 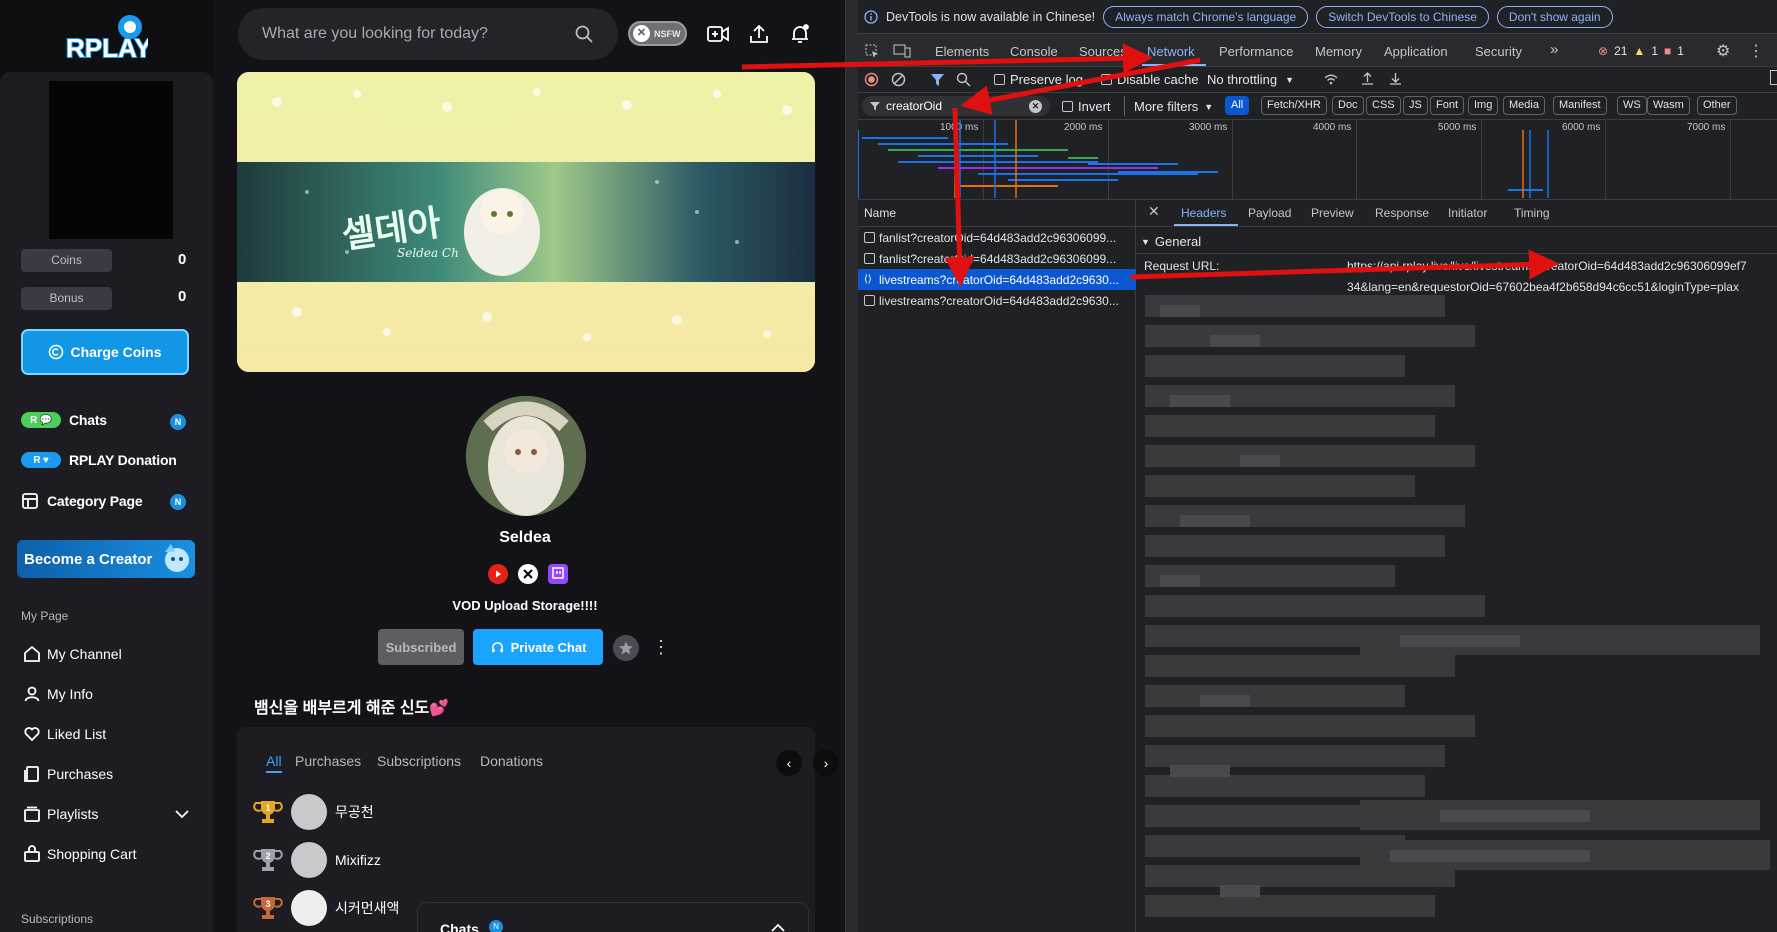 What do you see at coordinates (419, 761) in the screenshot?
I see `tab-subscriptions: Subscriptions` at bounding box center [419, 761].